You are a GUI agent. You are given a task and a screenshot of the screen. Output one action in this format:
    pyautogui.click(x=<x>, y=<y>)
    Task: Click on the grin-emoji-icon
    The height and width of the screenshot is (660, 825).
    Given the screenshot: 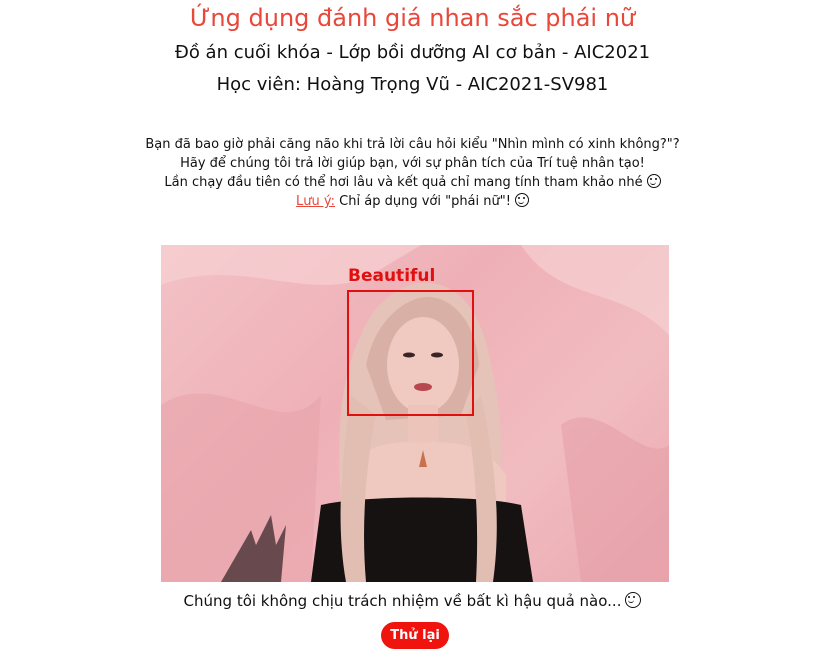 What is the action you would take?
    pyautogui.click(x=521, y=200)
    